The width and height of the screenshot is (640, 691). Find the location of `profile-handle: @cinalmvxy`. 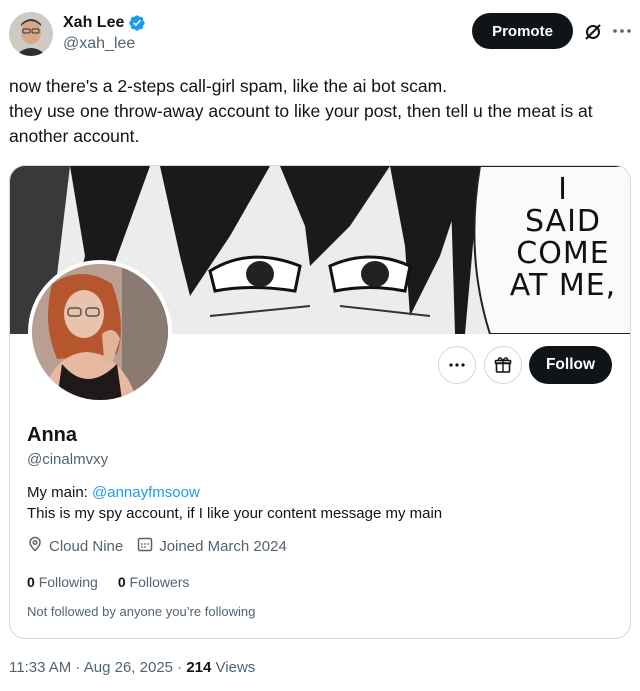

profile-handle: @cinalmvxy is located at coordinates (68, 459).